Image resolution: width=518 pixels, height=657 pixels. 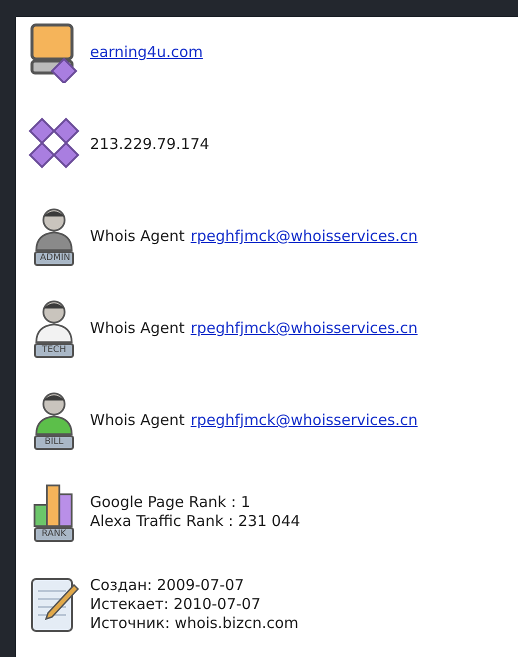 I want to click on role-label: TECH, so click(x=54, y=350).